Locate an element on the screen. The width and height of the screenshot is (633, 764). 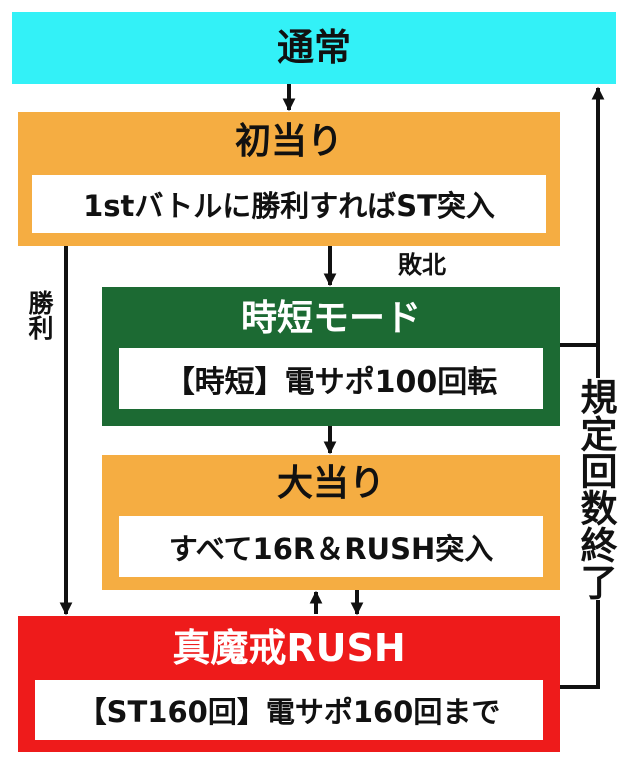
big-hit-description: すべて16R＆RUSH突入 is located at coordinates (331, 546).